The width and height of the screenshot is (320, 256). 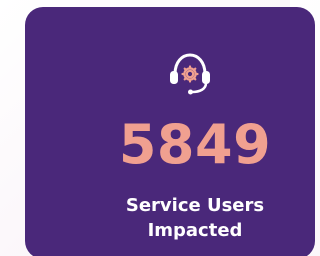 What do you see at coordinates (195, 218) in the screenshot?
I see `stat-label: Service Users Impacted` at bounding box center [195, 218].